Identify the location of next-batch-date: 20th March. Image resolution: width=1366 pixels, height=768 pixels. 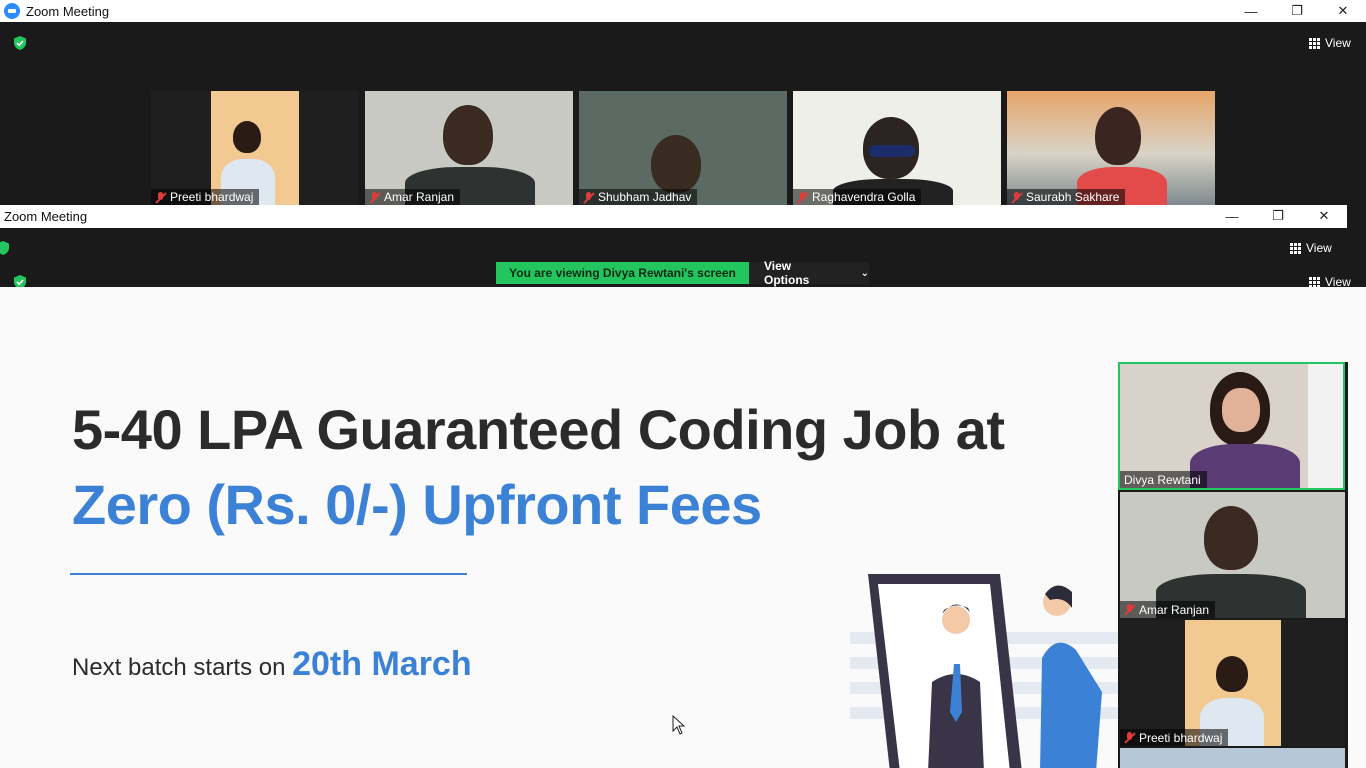
(382, 664).